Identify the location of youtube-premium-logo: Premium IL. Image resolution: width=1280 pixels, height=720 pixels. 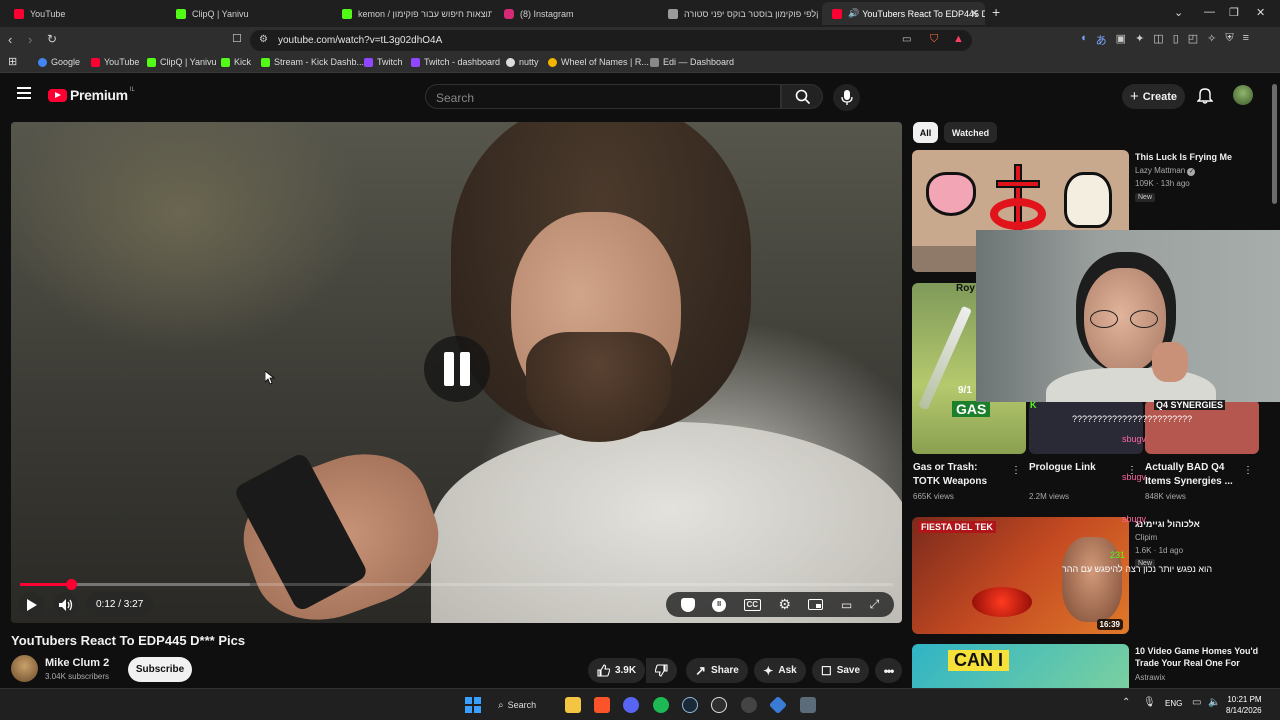
(91, 95).